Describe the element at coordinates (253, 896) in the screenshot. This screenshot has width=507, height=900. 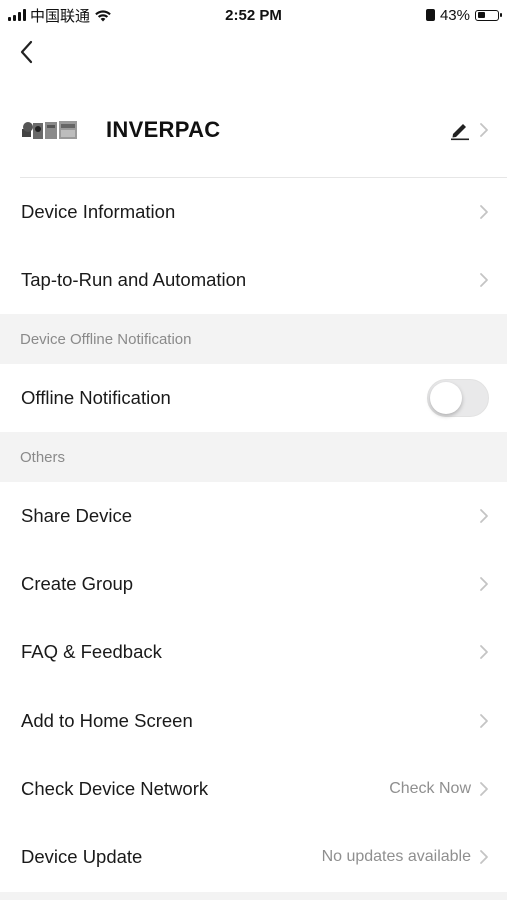
I see `bottom-divider` at that location.